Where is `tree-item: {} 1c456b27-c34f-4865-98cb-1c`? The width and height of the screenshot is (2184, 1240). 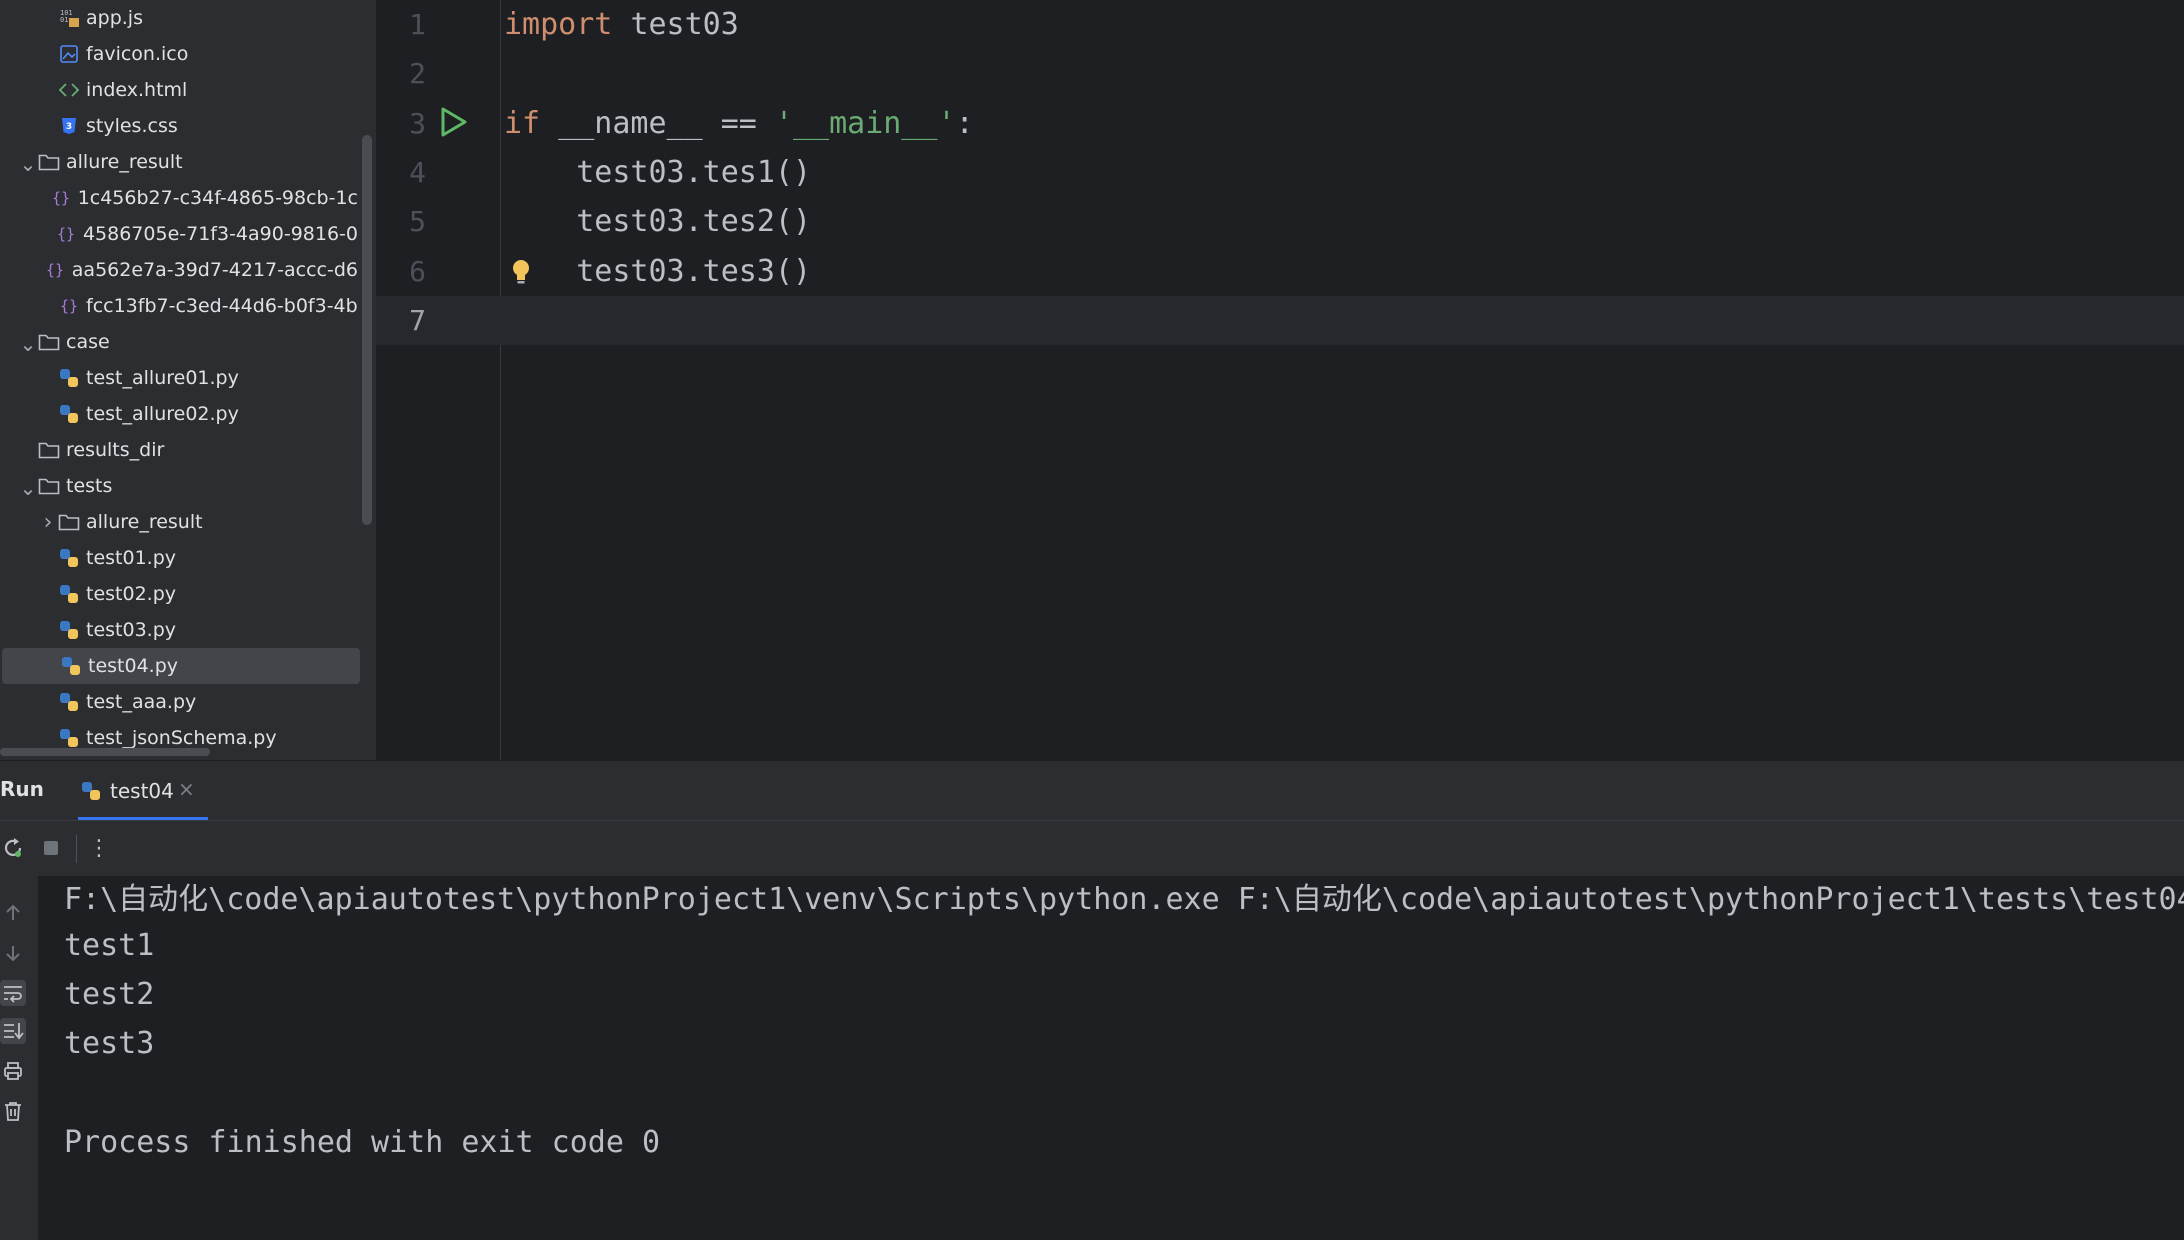
tree-item: {} 1c456b27-c34f-4865-98cb-1c is located at coordinates (179, 198).